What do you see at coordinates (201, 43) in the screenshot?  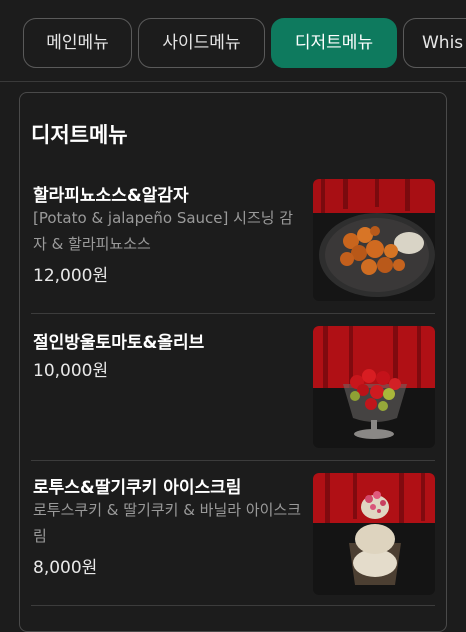 I see `tab-side-menu: 사이드메뉴` at bounding box center [201, 43].